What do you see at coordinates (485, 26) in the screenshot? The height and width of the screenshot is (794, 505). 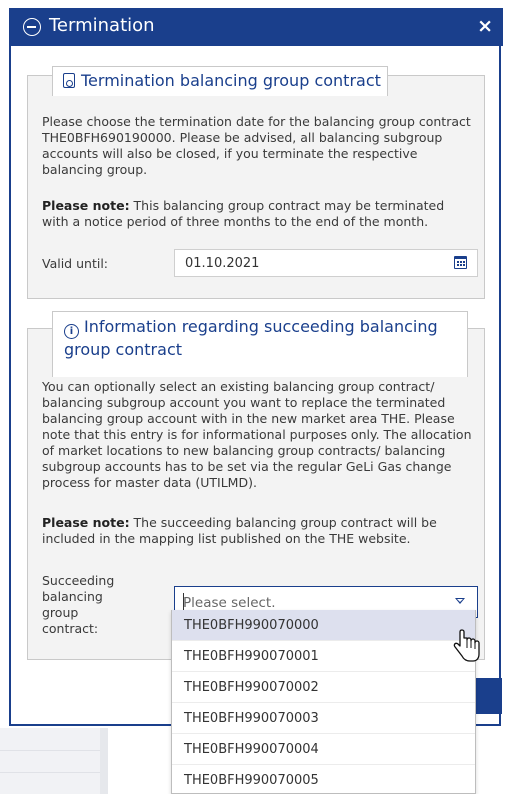 I see `close-button: ×` at bounding box center [485, 26].